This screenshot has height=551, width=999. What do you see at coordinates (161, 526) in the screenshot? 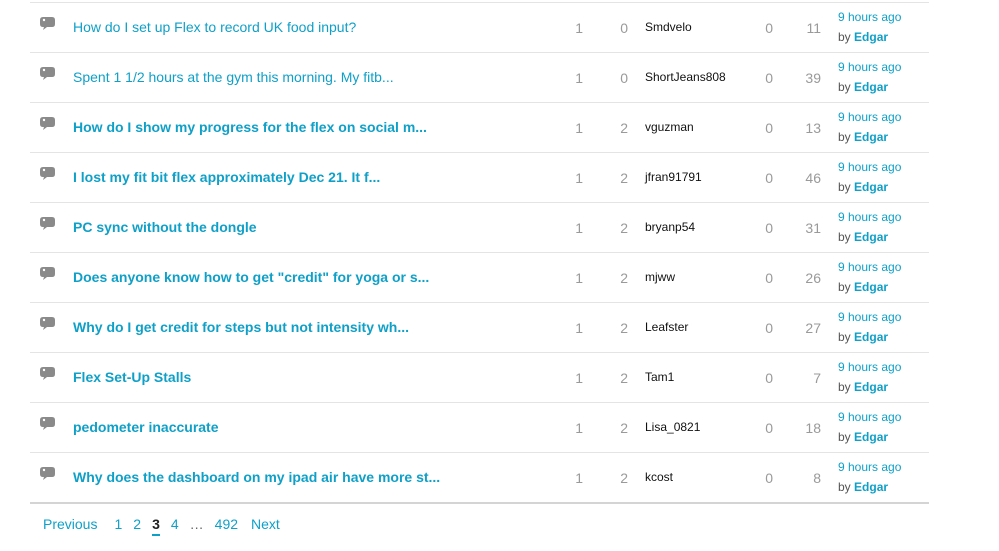
I see `pagination: Previous 1 2 3 4 … 492 Next` at bounding box center [161, 526].